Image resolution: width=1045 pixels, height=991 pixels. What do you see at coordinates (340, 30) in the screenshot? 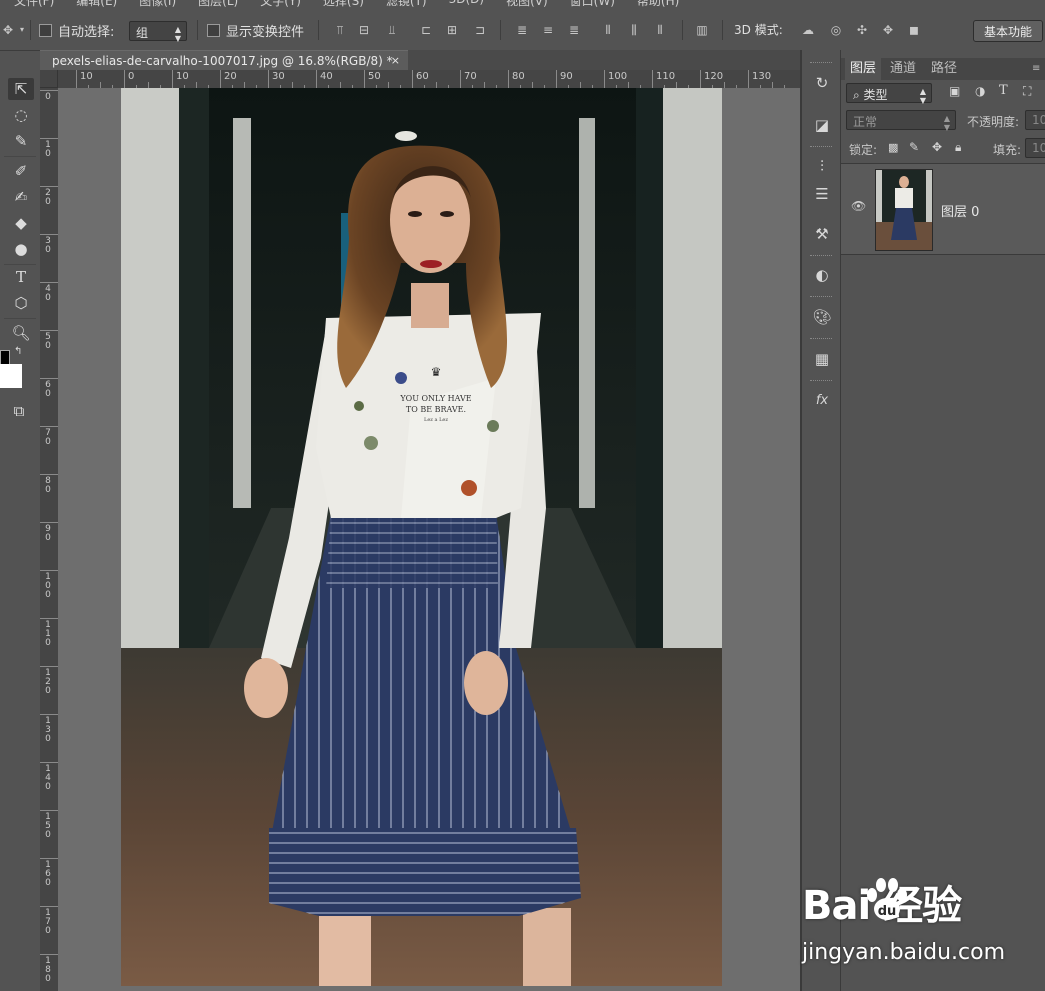
I see `align-top-icon: ⫪` at bounding box center [340, 30].